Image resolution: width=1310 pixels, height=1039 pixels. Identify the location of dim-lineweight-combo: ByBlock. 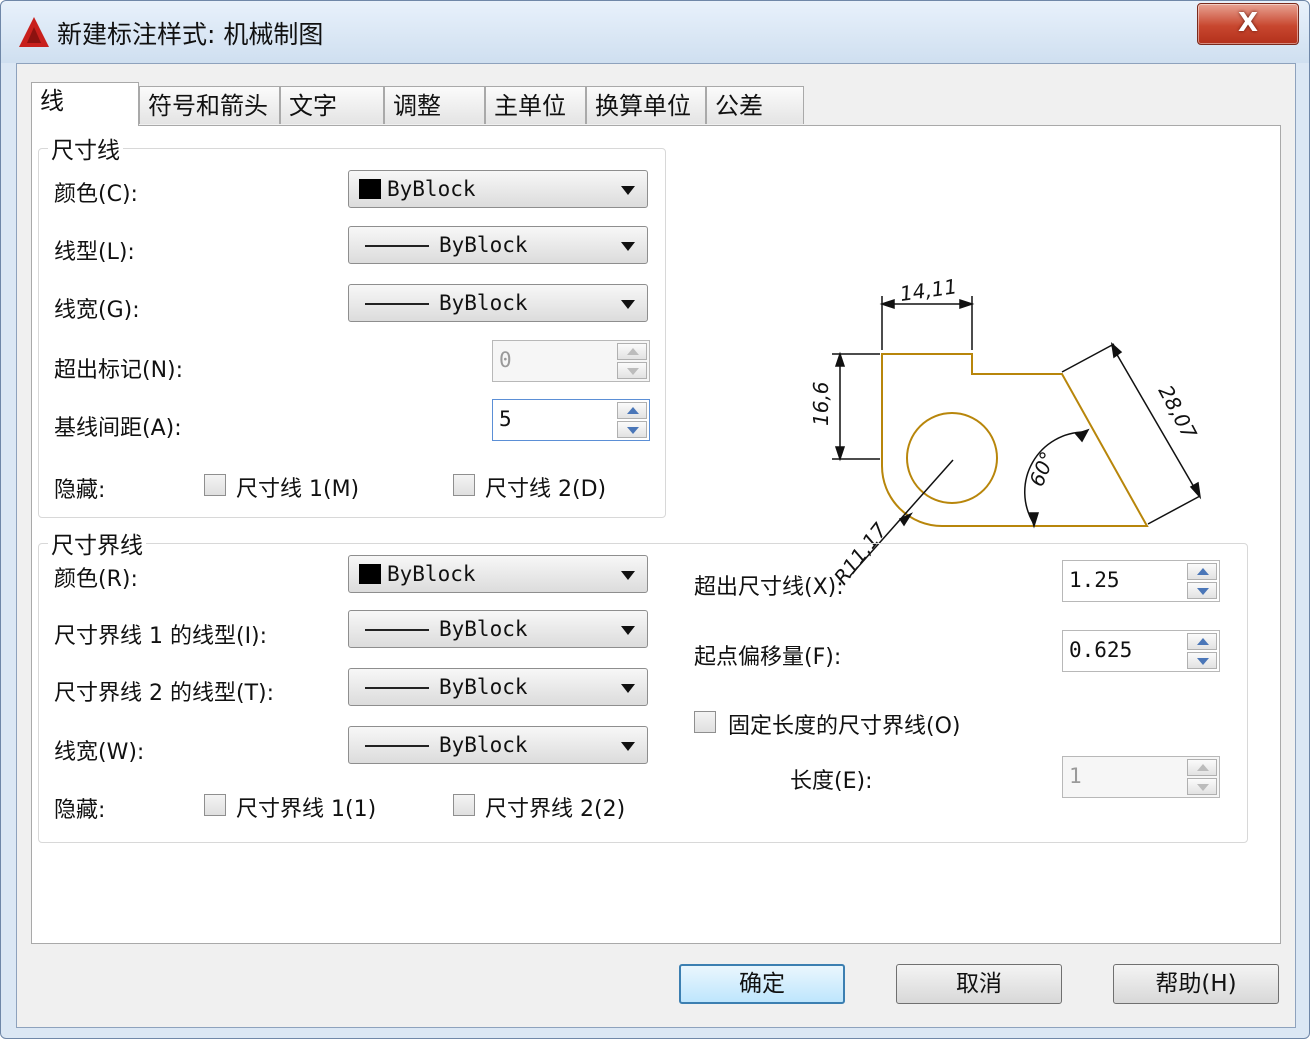
(498, 303).